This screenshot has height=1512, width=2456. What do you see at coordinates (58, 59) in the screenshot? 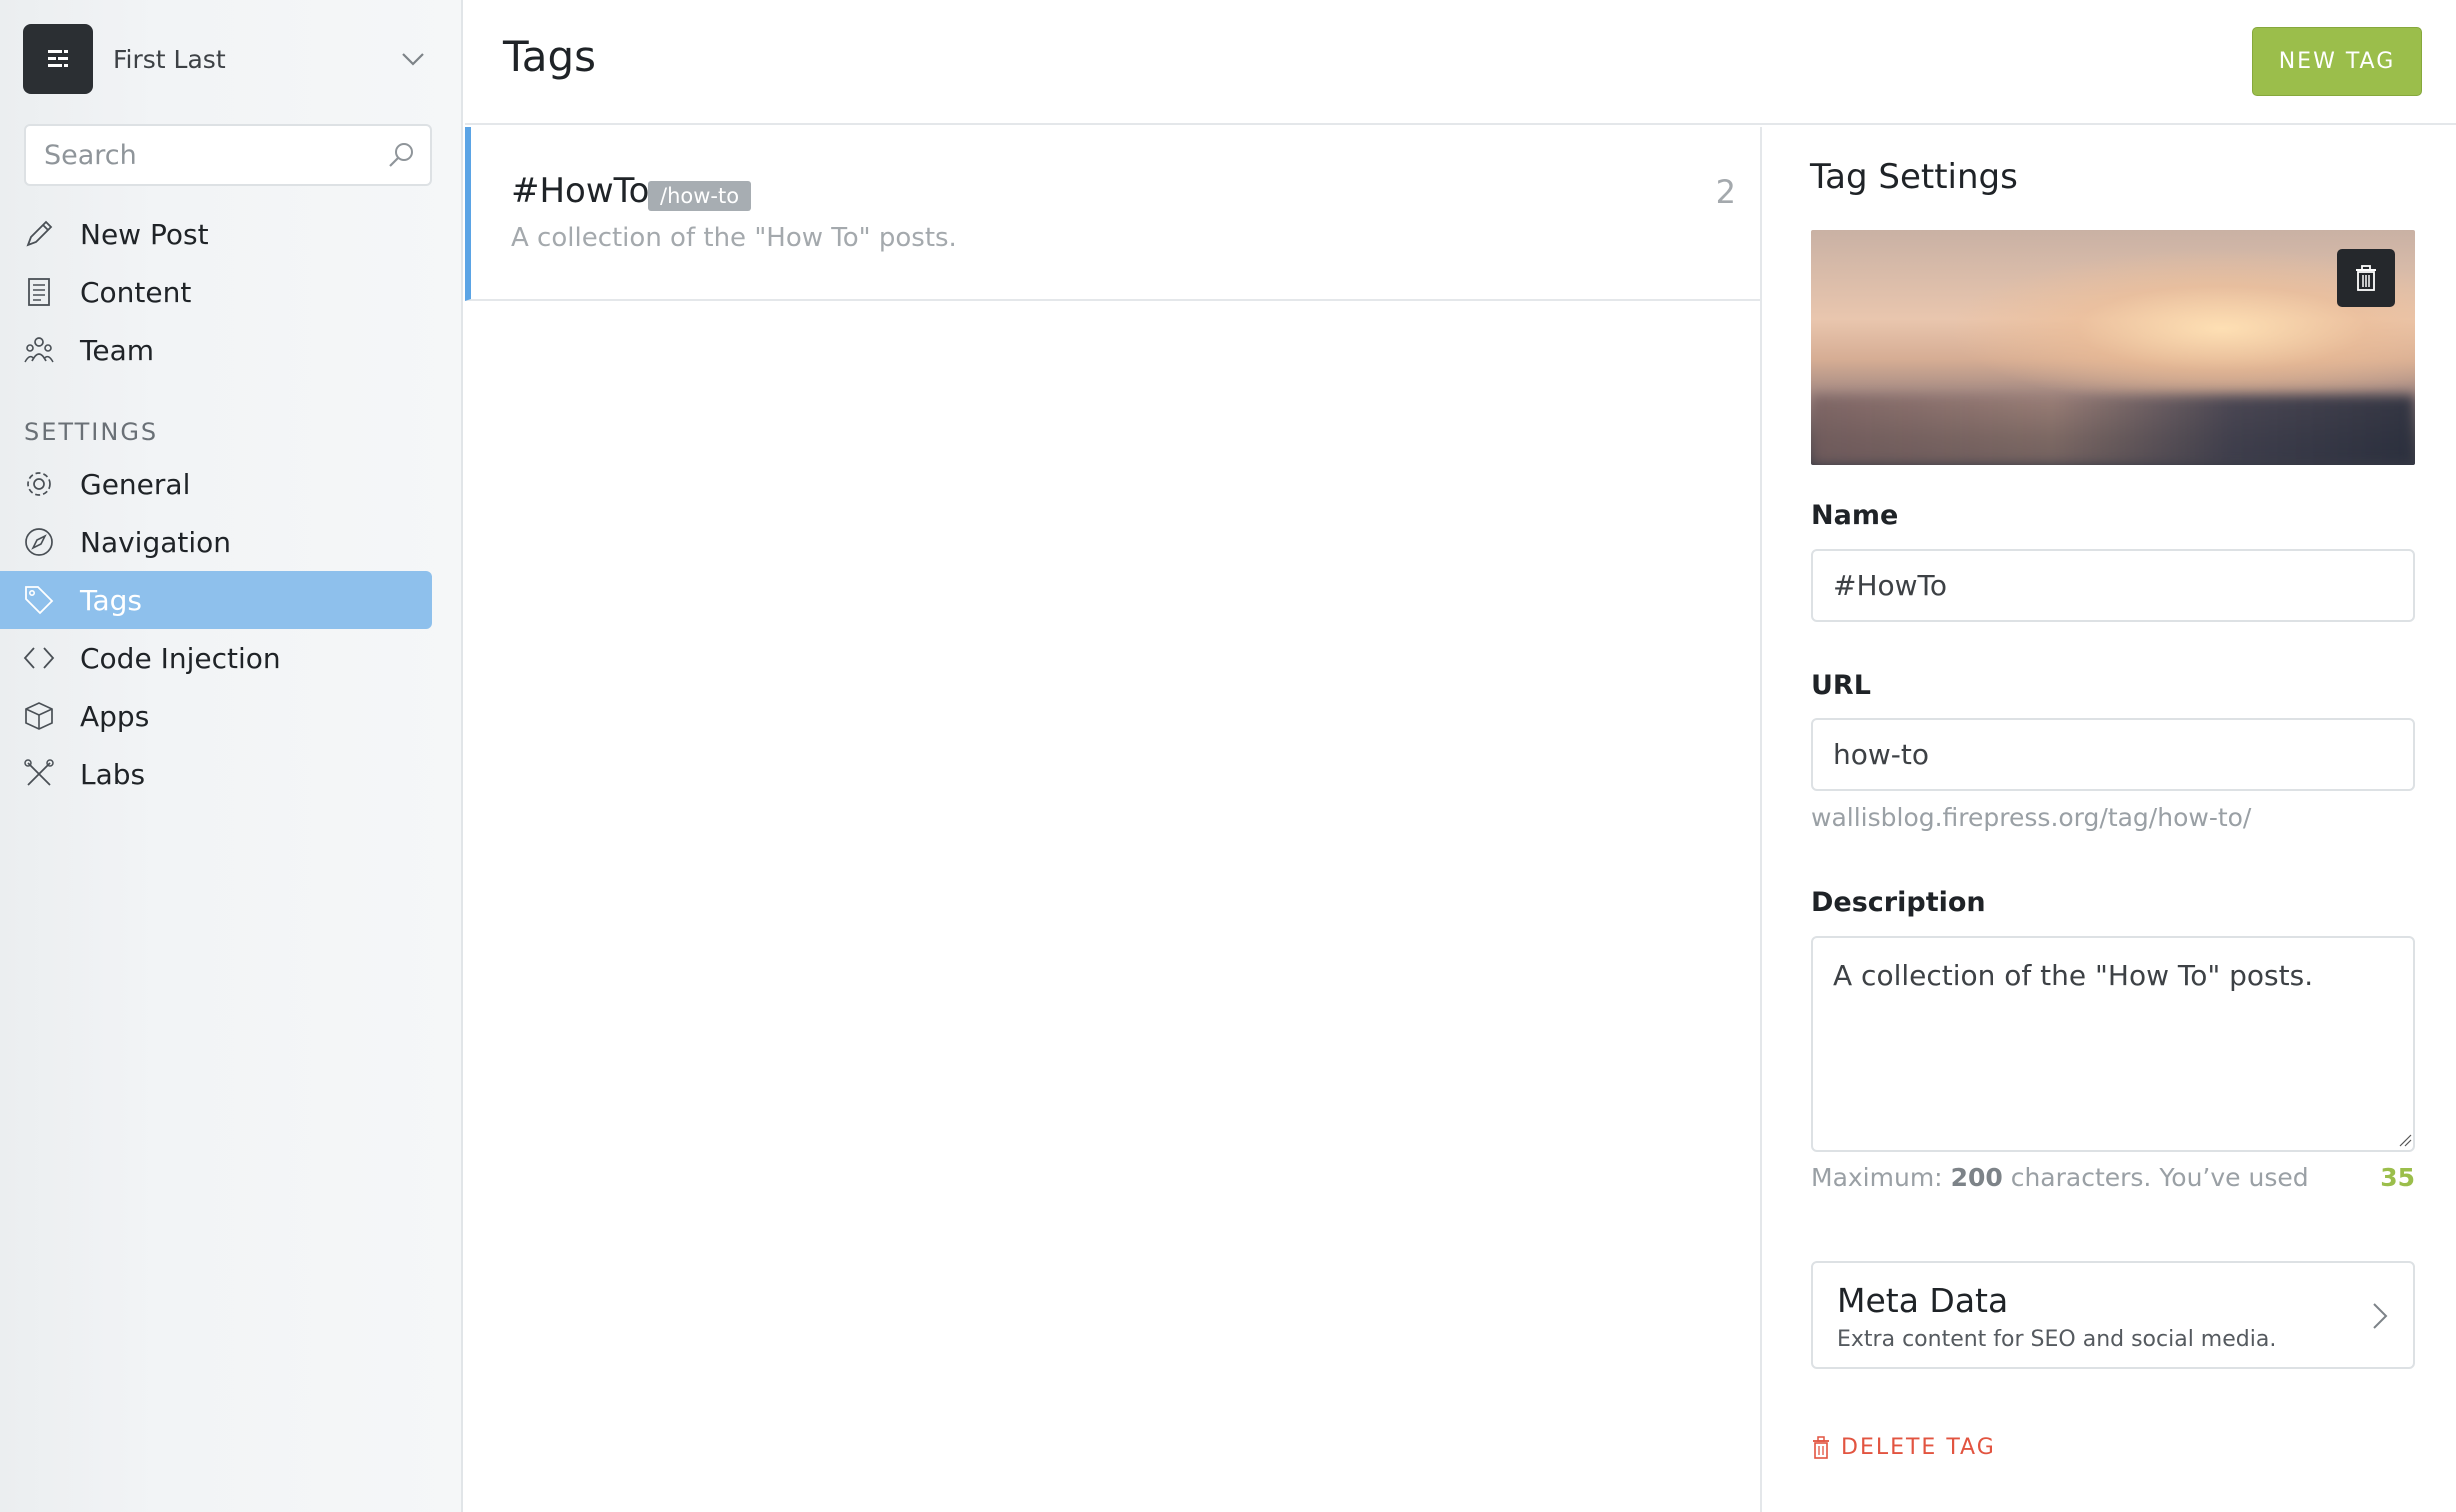
I see `blog-logo-icon` at bounding box center [58, 59].